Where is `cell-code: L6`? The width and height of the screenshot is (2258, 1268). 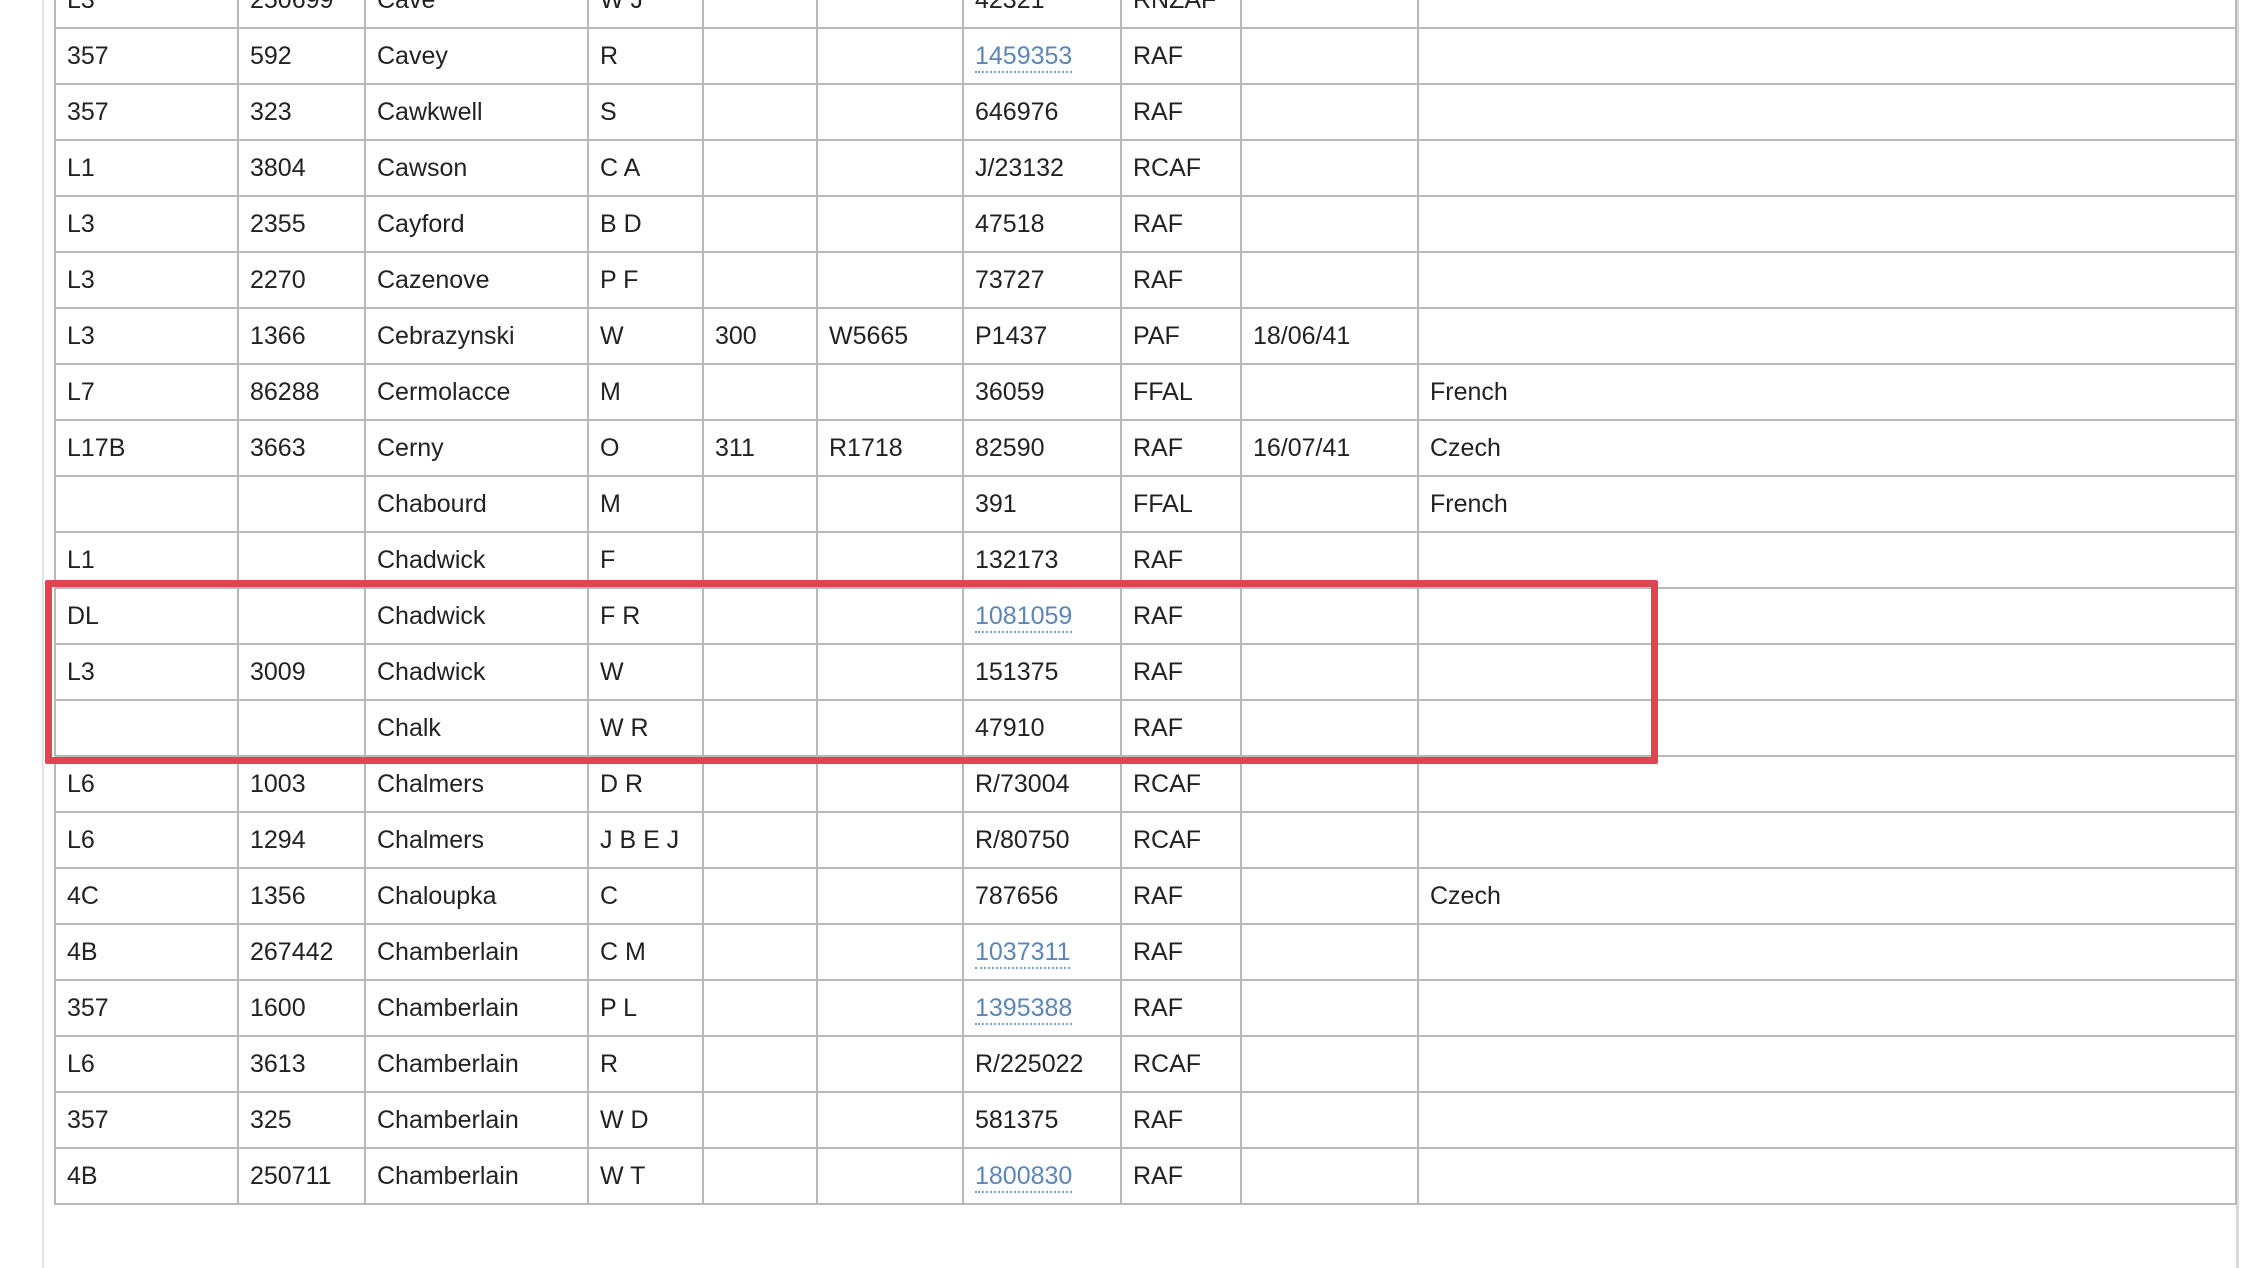 cell-code: L6 is located at coordinates (146, 1064).